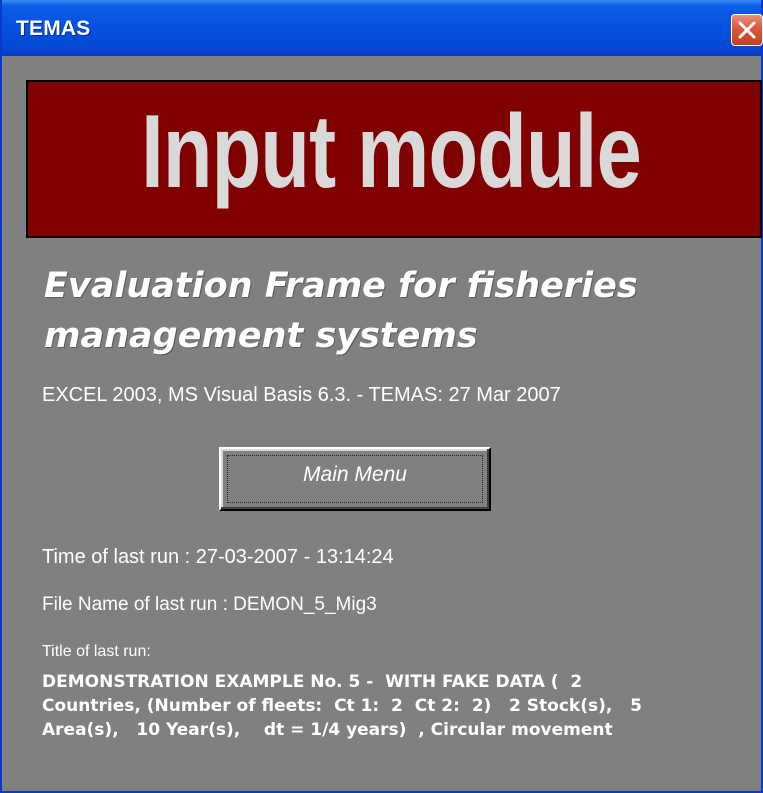 This screenshot has height=793, width=763. I want to click on close-icon, so click(747, 30).